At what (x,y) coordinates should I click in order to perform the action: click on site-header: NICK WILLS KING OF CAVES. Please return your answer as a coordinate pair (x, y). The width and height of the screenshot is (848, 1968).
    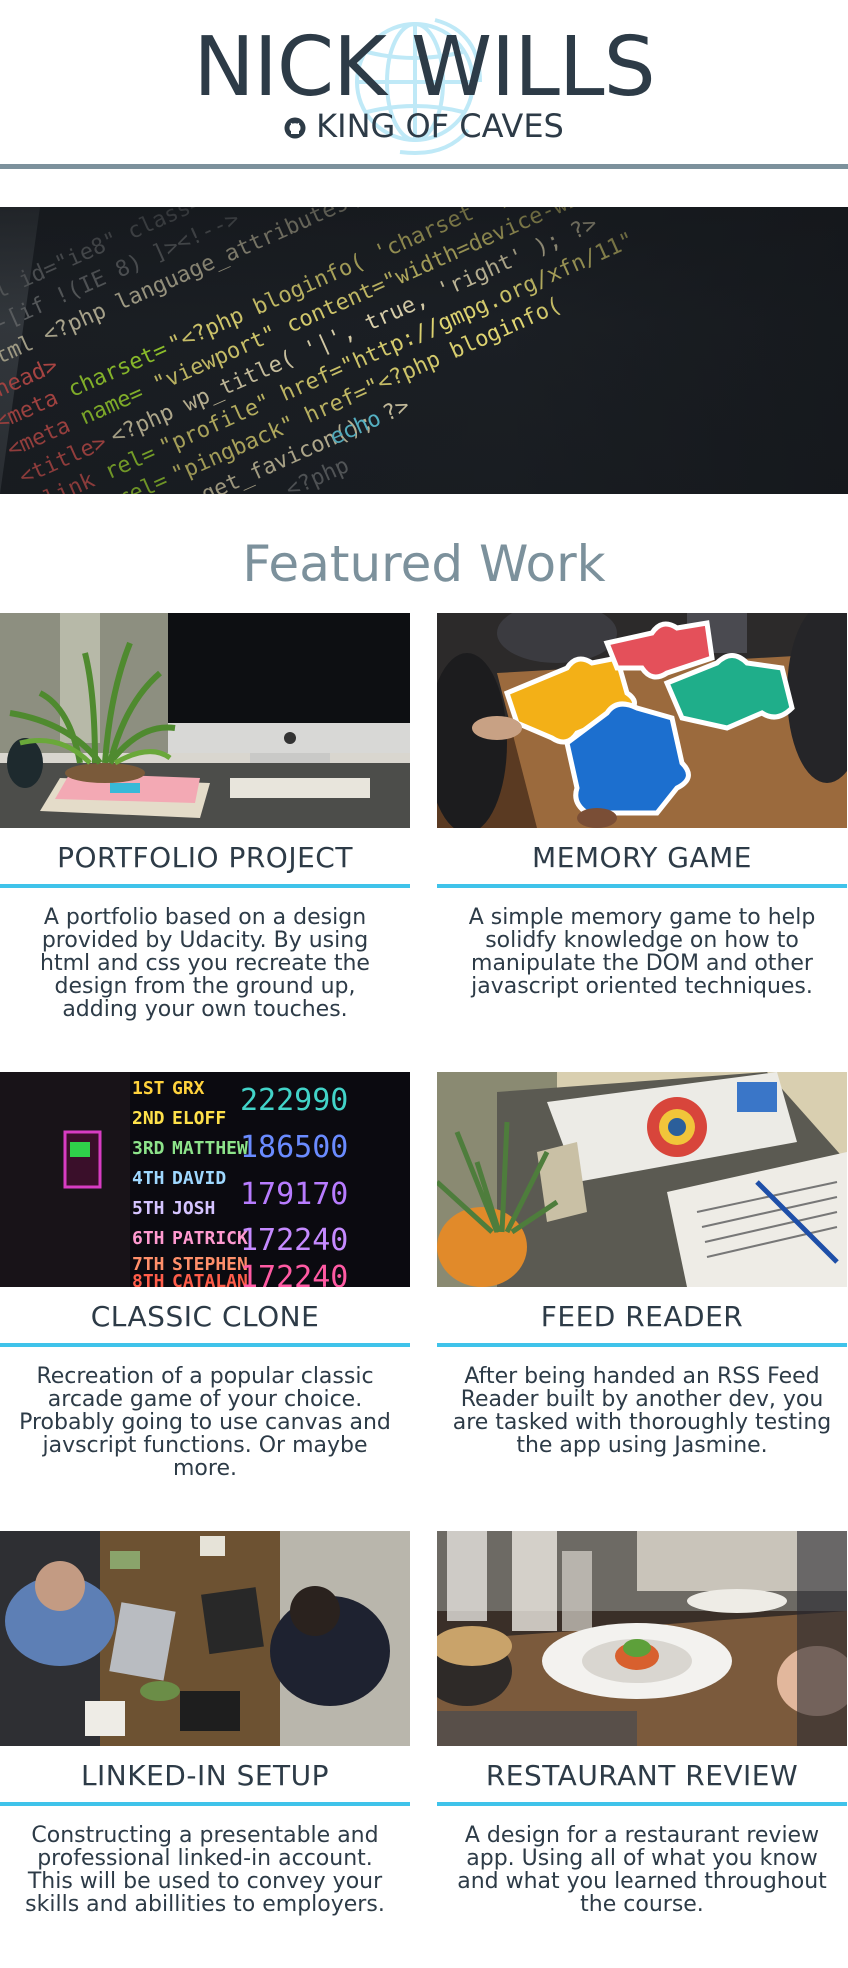
    Looking at the image, I should click on (424, 84).